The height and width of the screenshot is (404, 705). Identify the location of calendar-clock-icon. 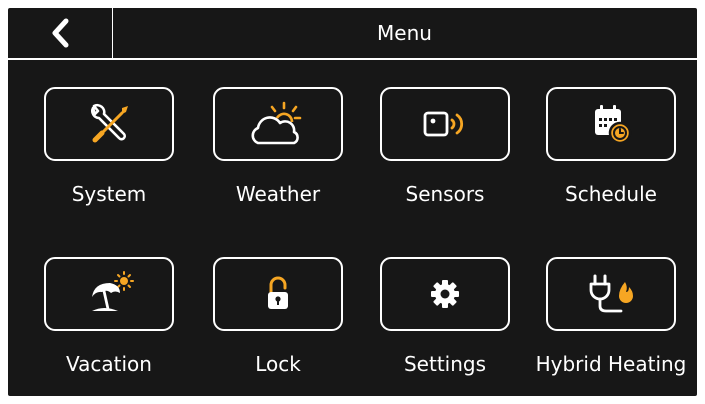
(611, 124).